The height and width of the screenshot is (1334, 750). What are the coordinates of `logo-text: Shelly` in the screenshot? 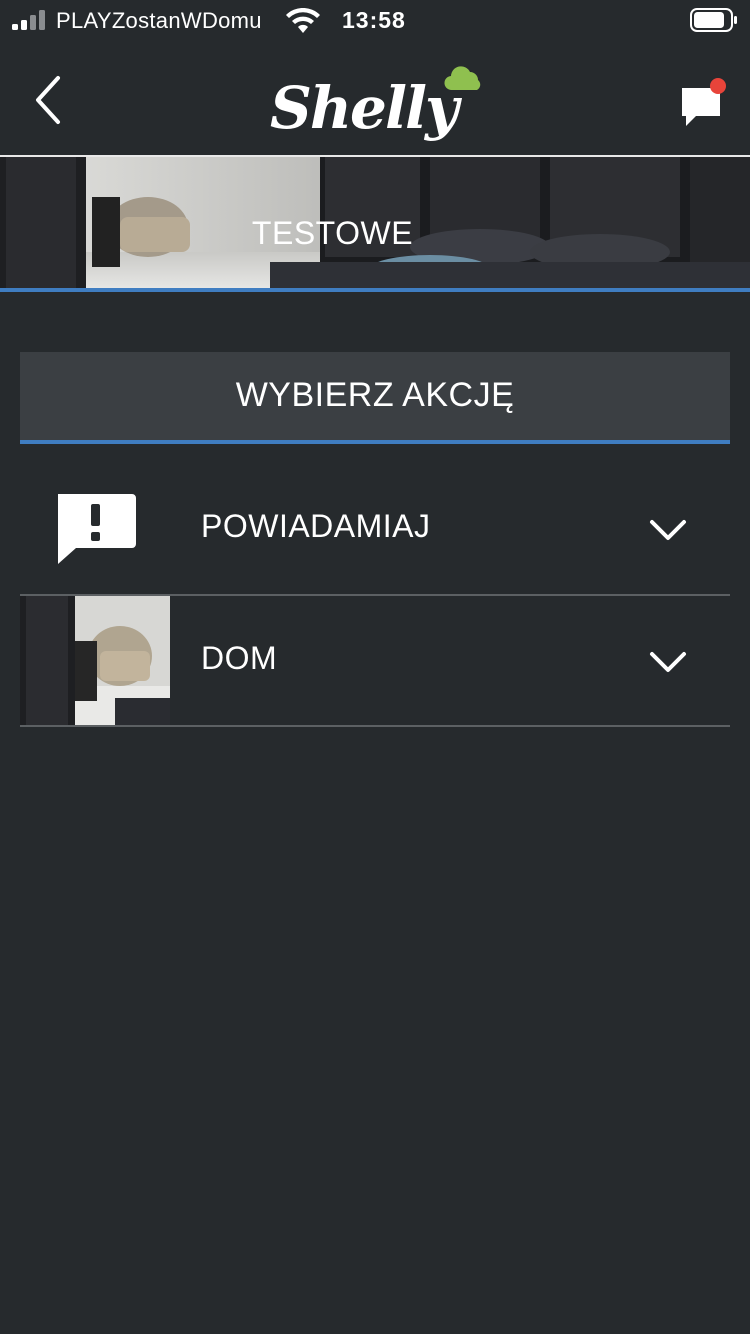 It's located at (364, 108).